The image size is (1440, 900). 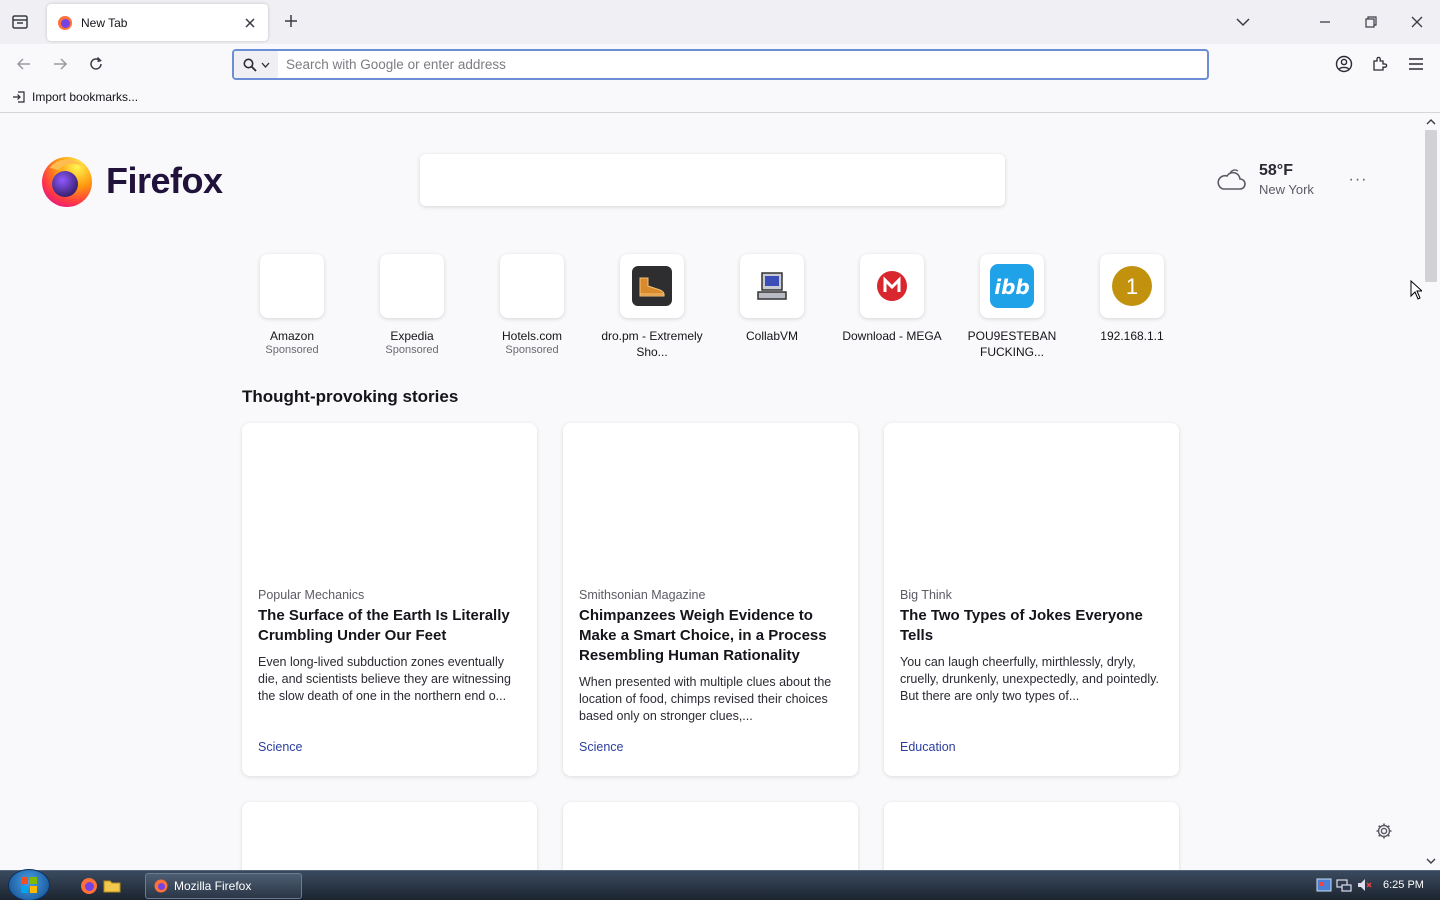 What do you see at coordinates (250, 65) in the screenshot?
I see `search-icon` at bounding box center [250, 65].